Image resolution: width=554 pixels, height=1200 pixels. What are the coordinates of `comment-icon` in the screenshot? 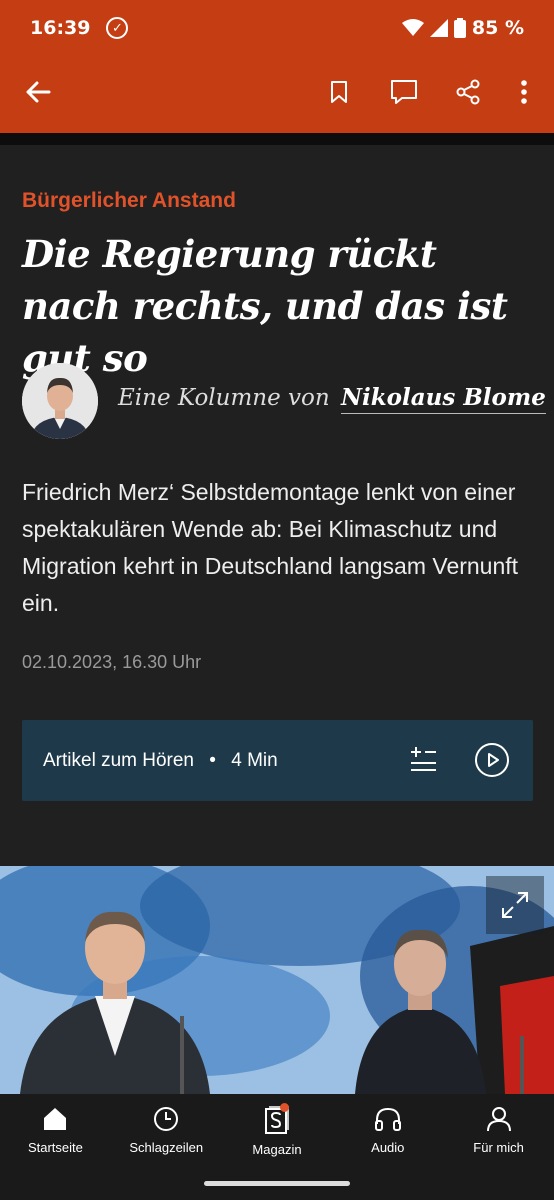 It's located at (404, 92).